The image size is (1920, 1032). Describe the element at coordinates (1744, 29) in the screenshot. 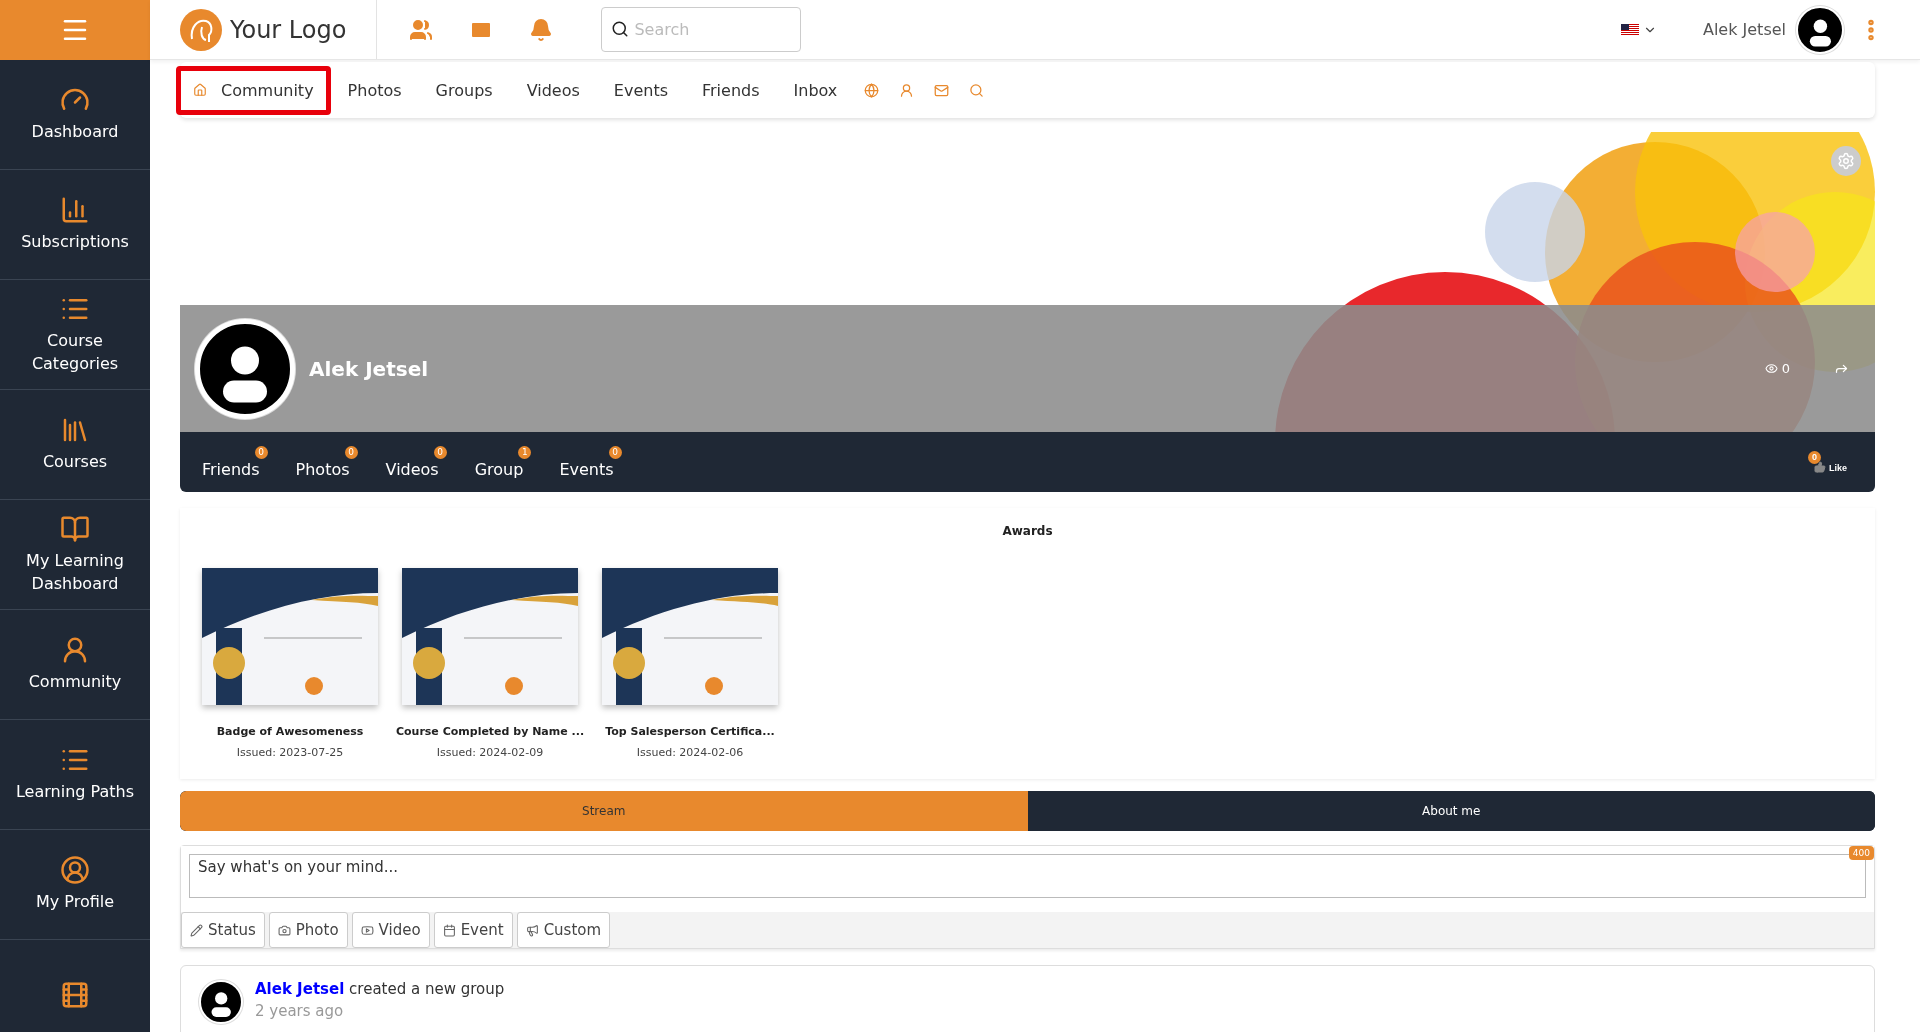

I see `user-name: Alek Jetsel` at that location.